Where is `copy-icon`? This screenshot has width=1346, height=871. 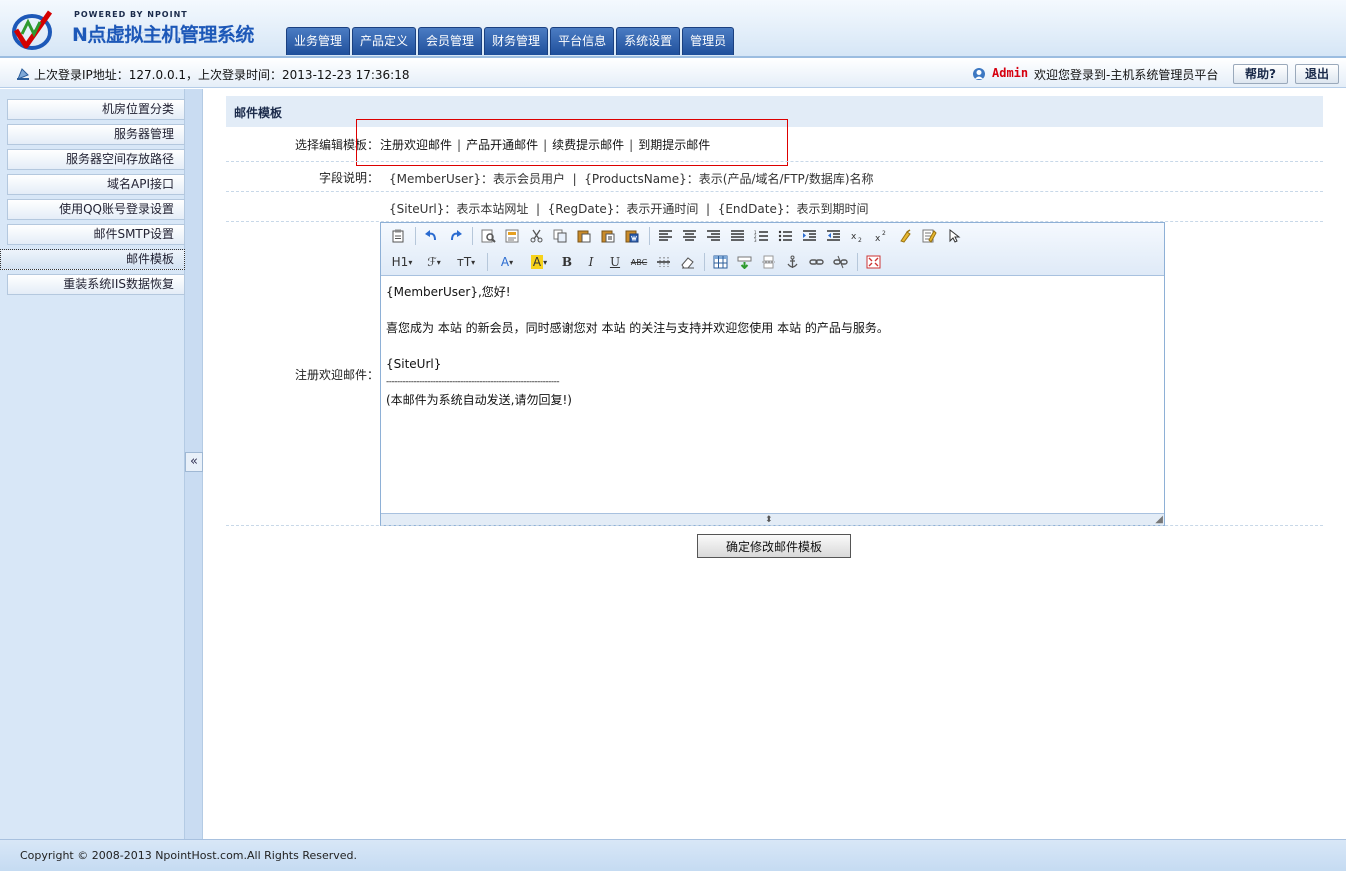 copy-icon is located at coordinates (560, 236).